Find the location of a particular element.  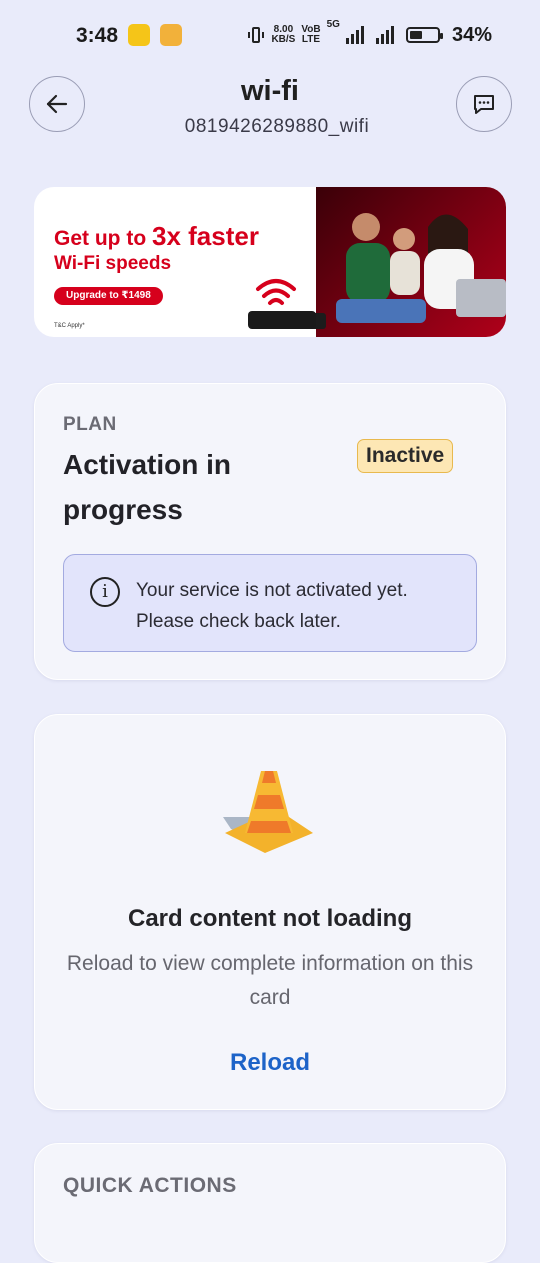

info-icon: i is located at coordinates (105, 592).